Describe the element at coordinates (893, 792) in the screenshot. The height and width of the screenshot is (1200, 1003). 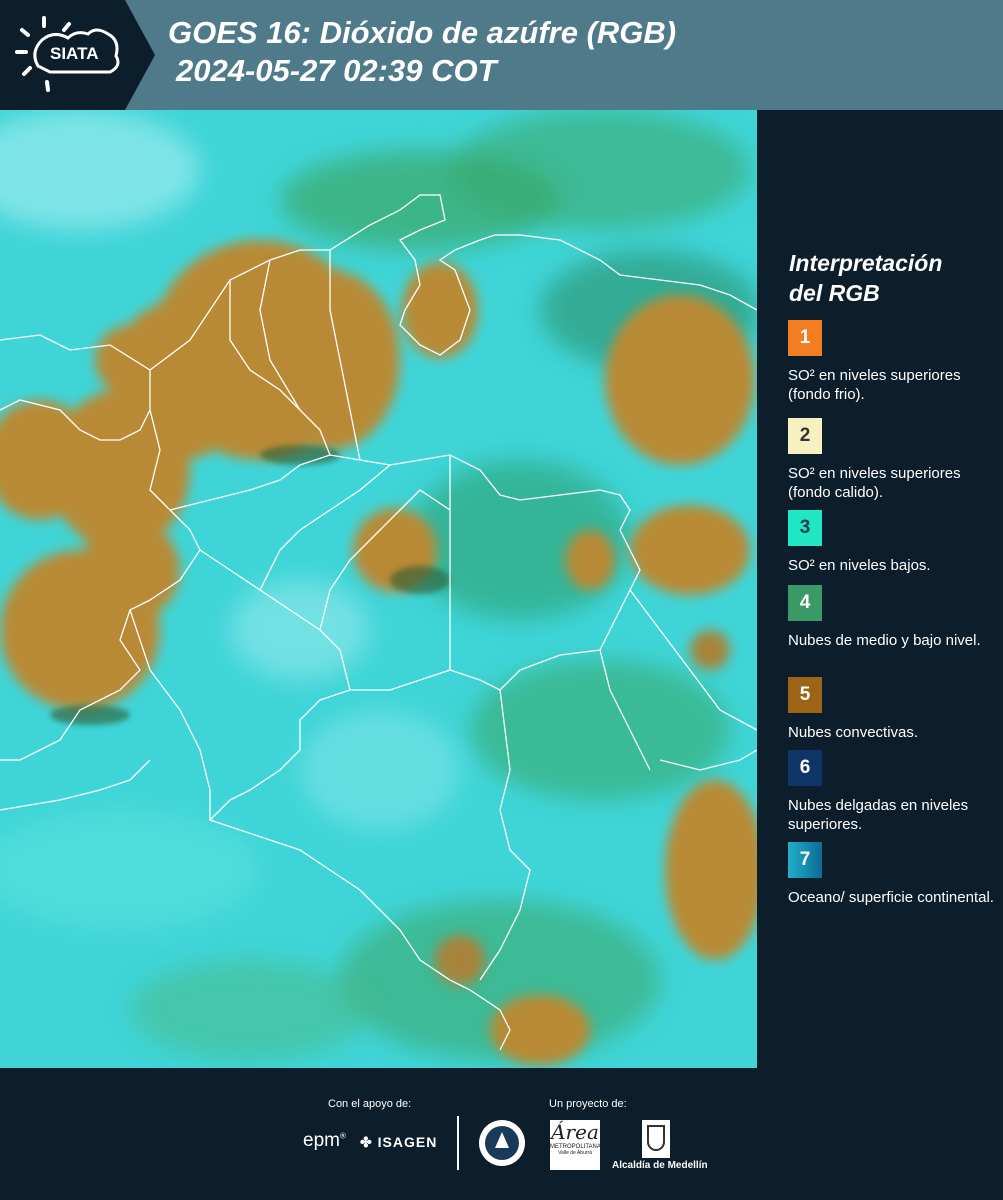
I see `legend-item: 6 Nubes delgadas en niveles superiores.` at that location.